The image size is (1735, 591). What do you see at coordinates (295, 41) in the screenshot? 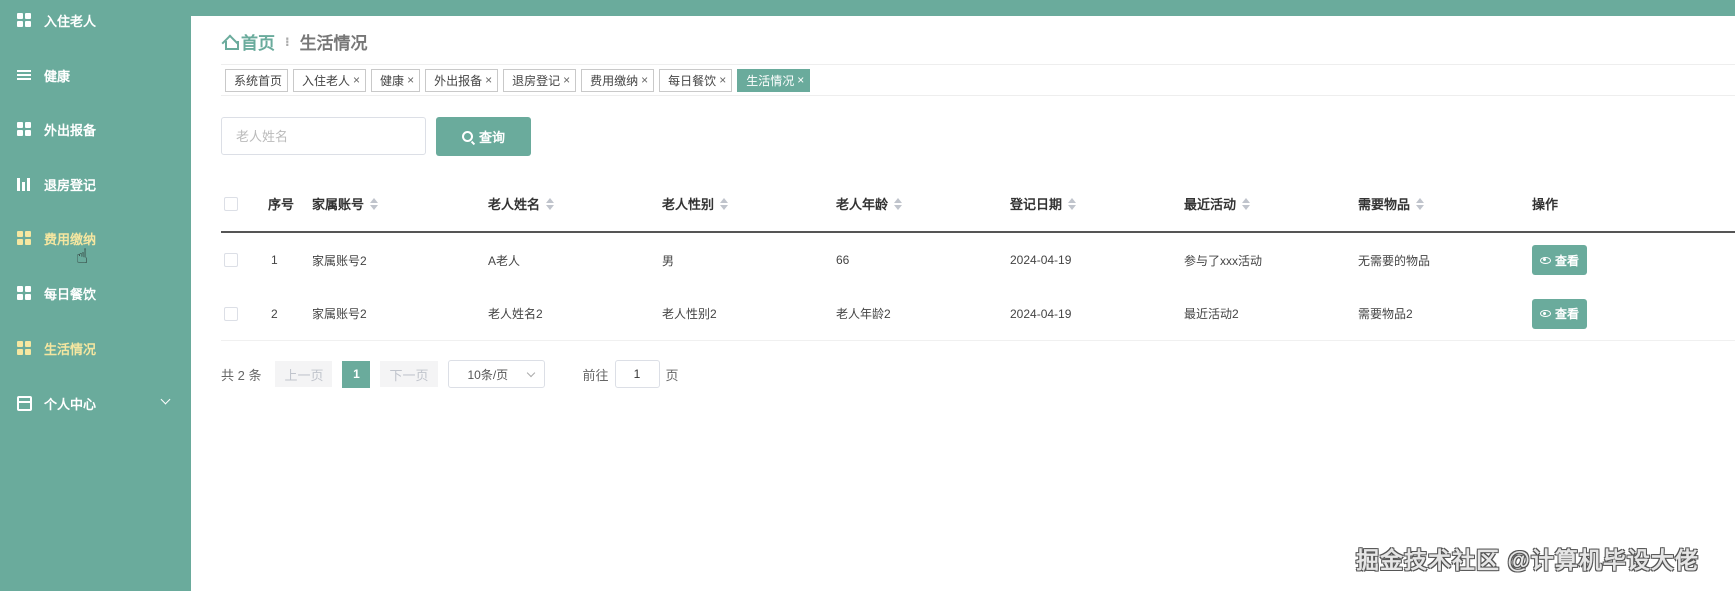
I see `breadcrumb: 首页 ⁝ 生活情况` at bounding box center [295, 41].